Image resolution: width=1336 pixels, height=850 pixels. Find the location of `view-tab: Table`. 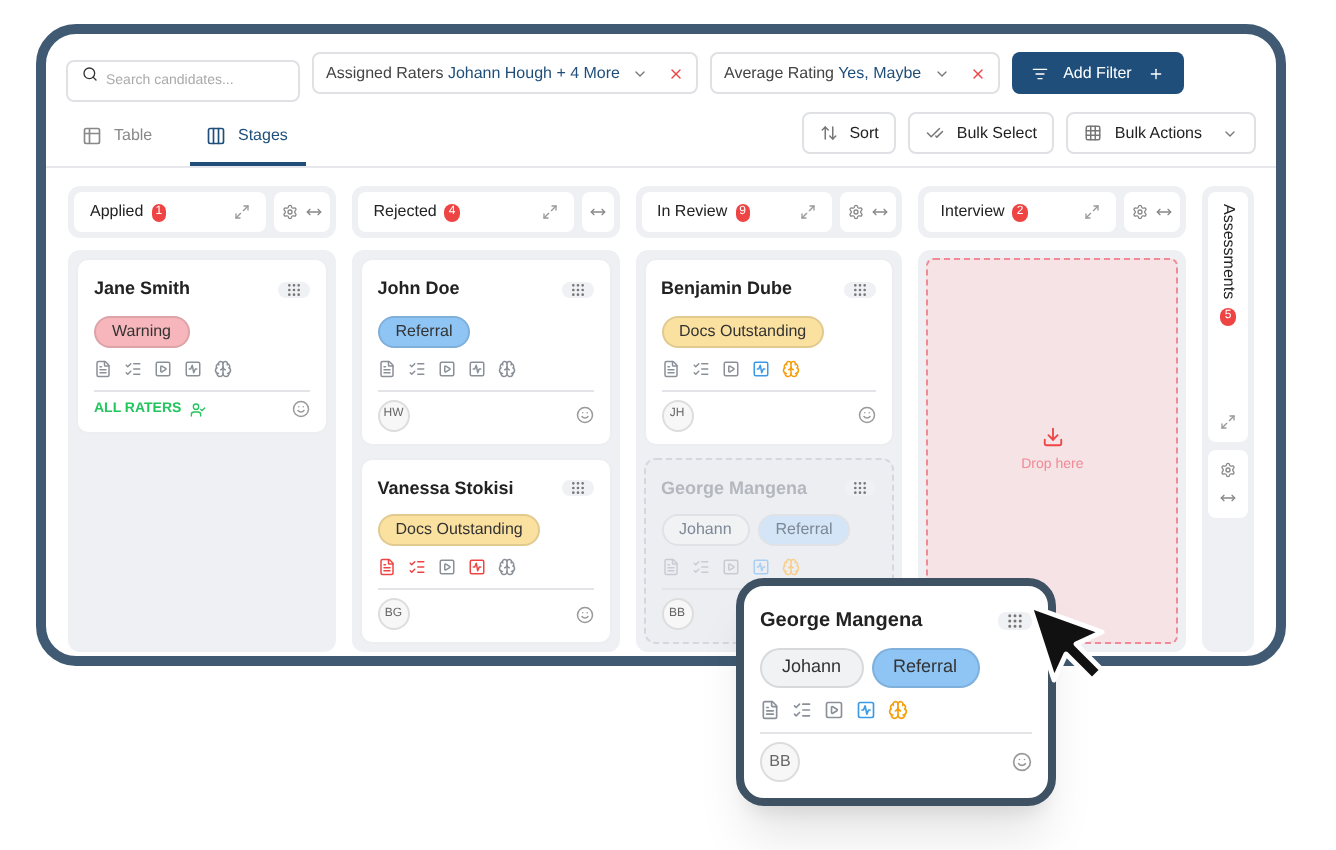

view-tab: Table is located at coordinates (128, 138).